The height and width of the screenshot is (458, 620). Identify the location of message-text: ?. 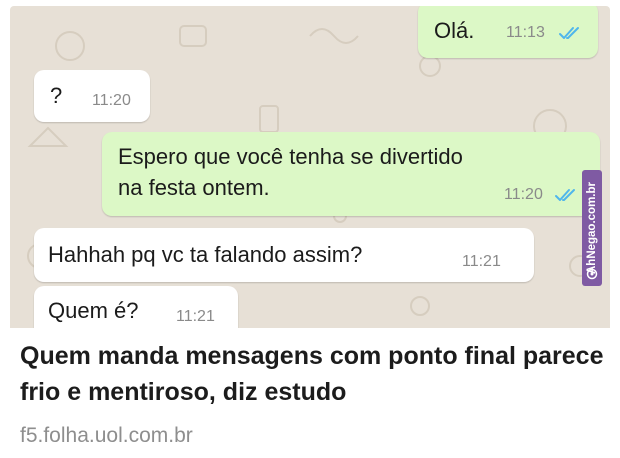
(56, 95).